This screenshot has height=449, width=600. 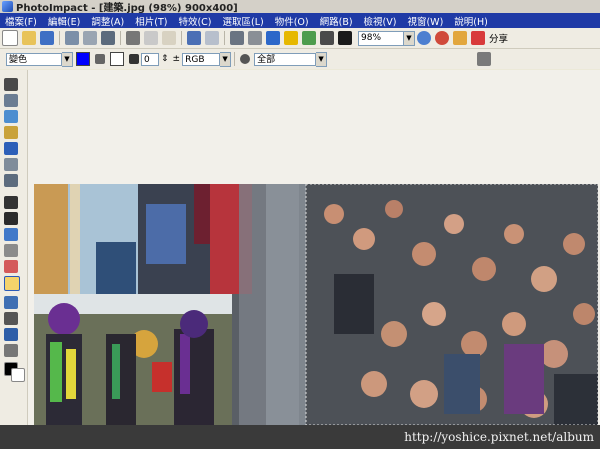 What do you see at coordinates (21, 21) in the screenshot?
I see `menu-file: 檔案(F)` at bounding box center [21, 21].